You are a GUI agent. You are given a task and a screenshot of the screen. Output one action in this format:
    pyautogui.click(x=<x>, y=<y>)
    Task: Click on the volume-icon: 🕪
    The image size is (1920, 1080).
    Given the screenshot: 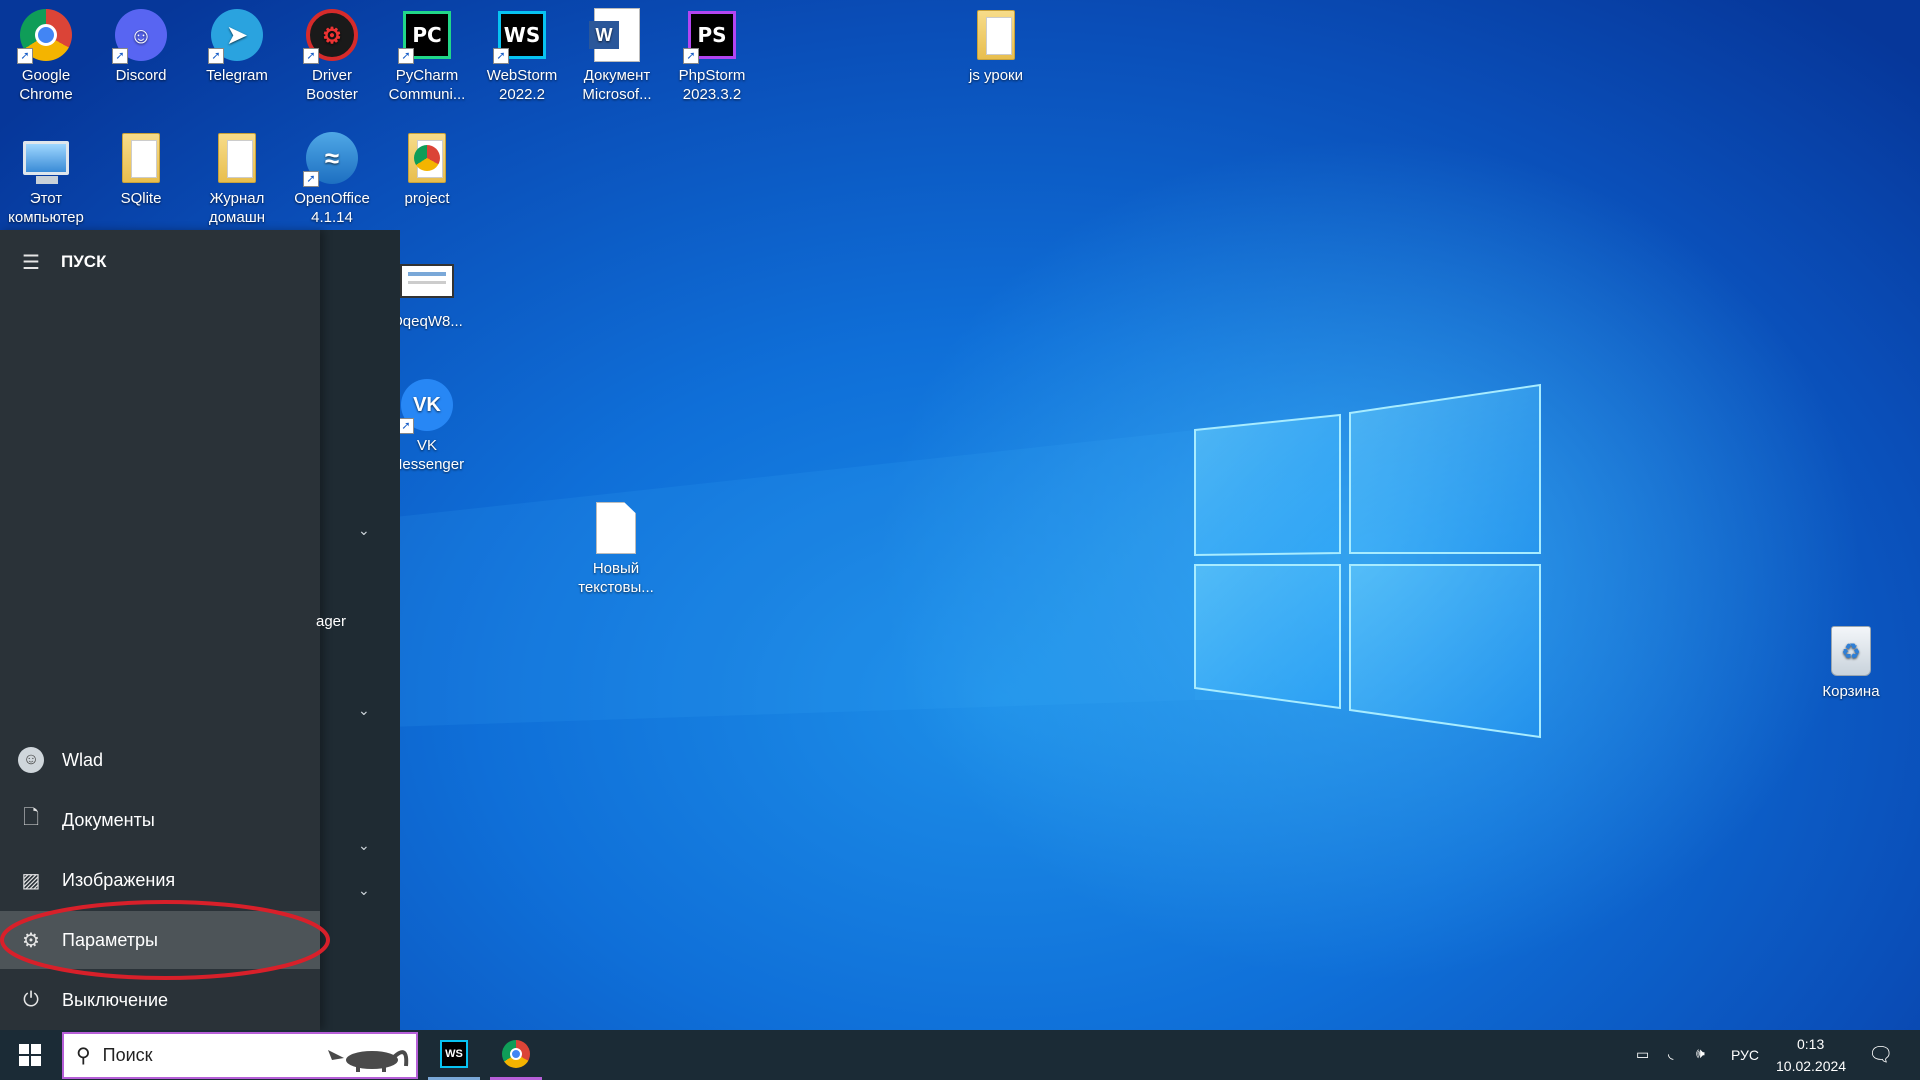 What is the action you would take?
    pyautogui.click(x=1700, y=1053)
    